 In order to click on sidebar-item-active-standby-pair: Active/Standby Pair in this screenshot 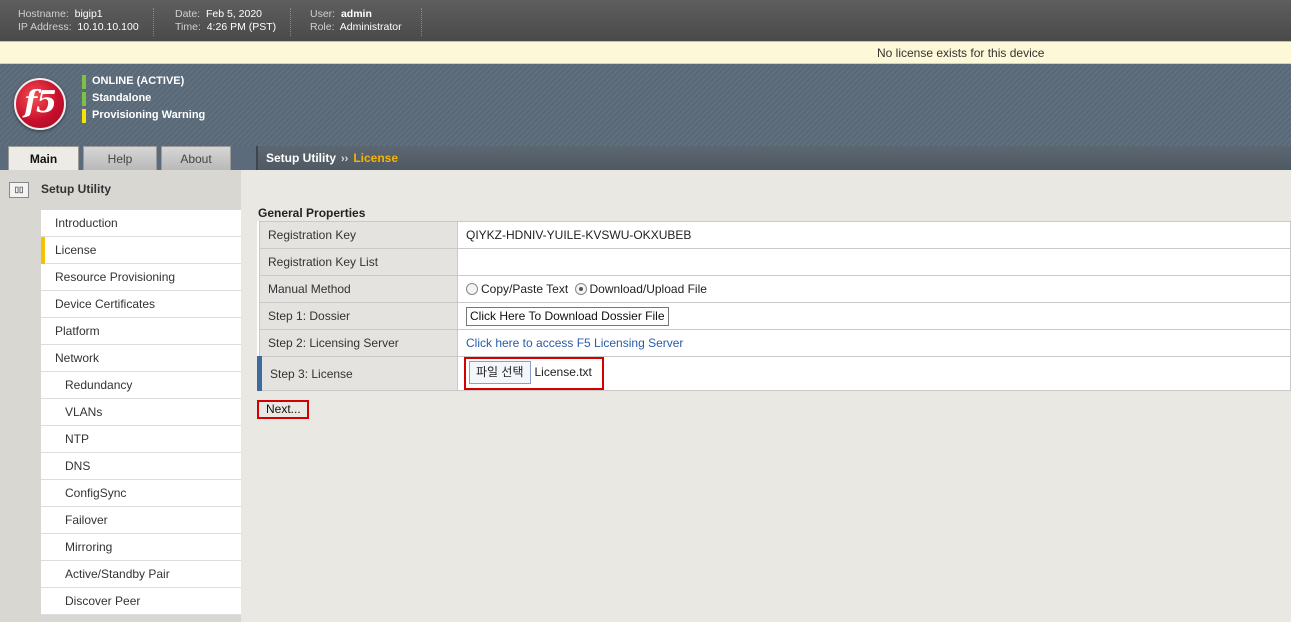, I will do `click(141, 574)`.